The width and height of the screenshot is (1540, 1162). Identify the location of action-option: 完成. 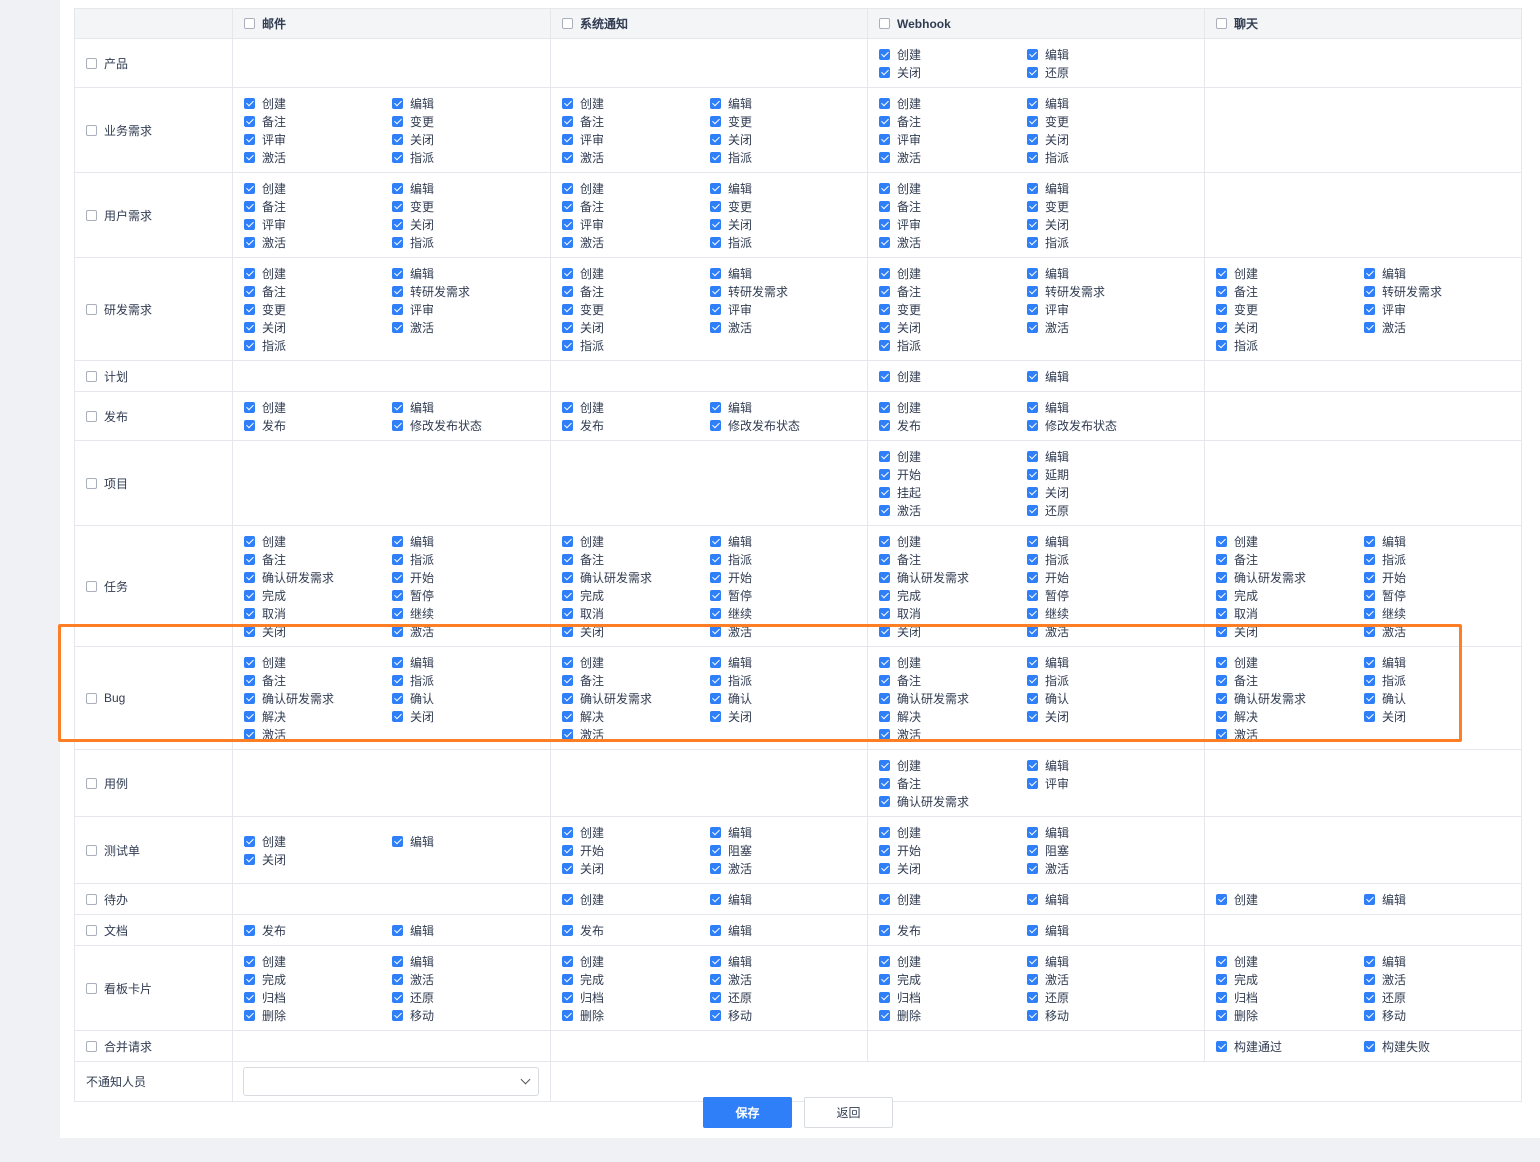
(953, 979).